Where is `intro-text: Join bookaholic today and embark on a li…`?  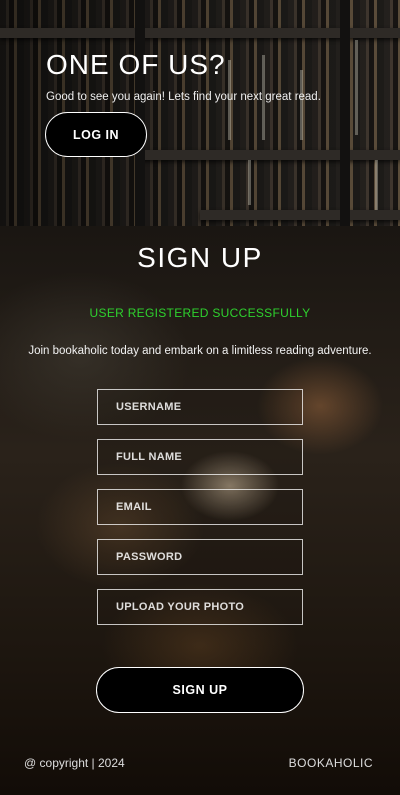
intro-text: Join bookaholic today and embark on a li… is located at coordinates (200, 351).